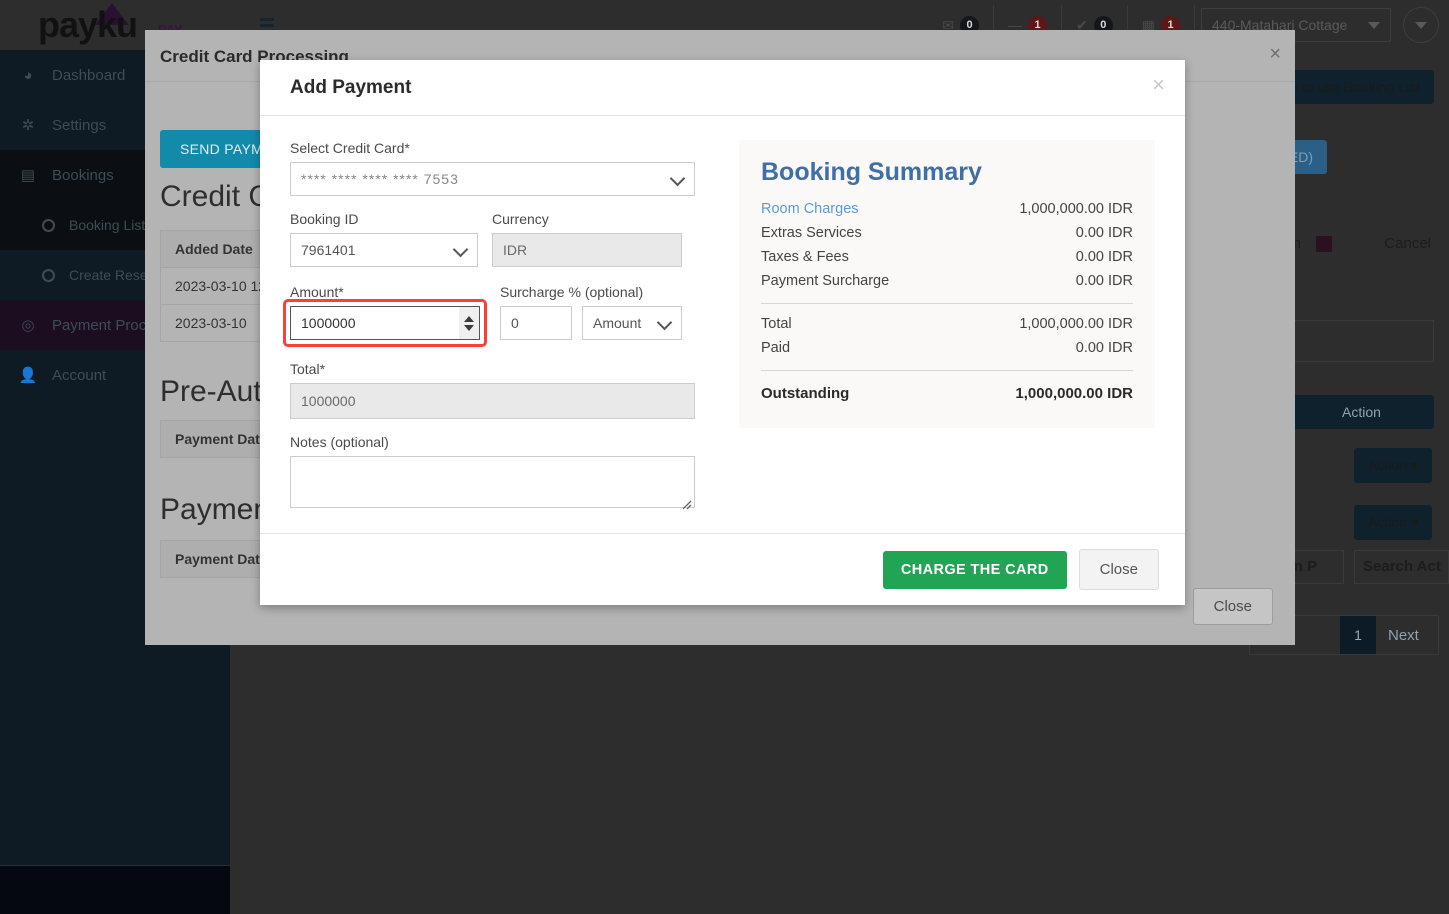  I want to click on action-dropdown-2: Action ▾, so click(1393, 522).